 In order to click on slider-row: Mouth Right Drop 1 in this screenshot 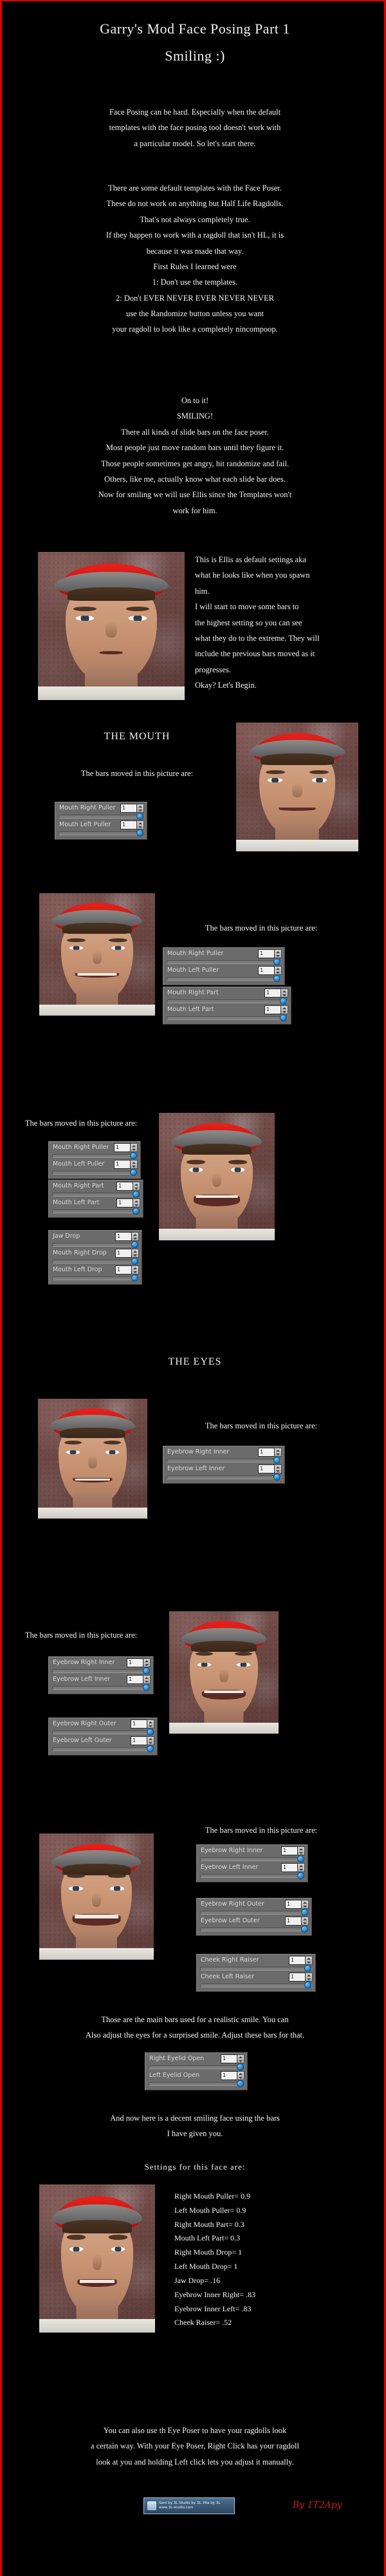, I will do `click(95, 1257)`.